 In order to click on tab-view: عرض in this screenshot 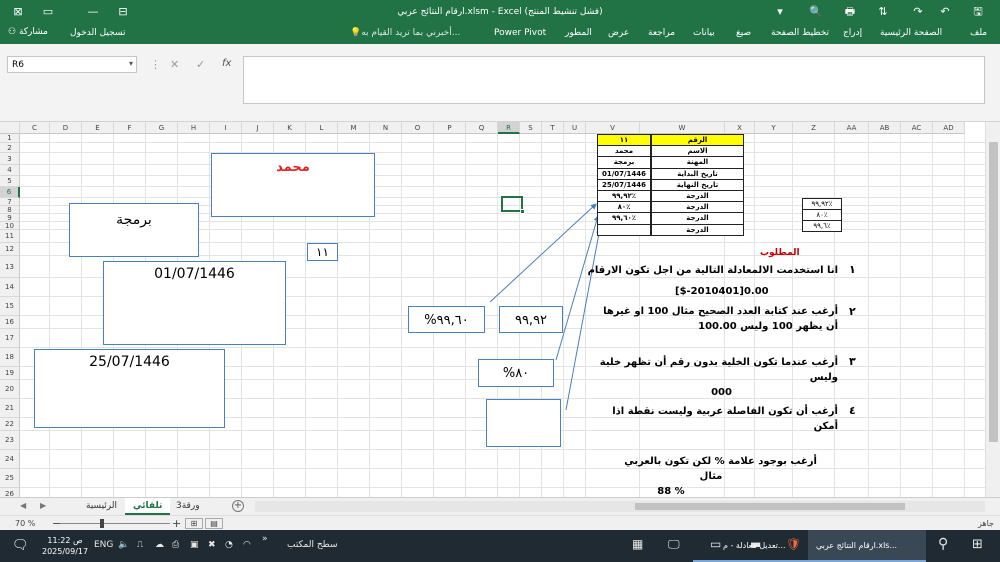, I will do `click(618, 33)`.